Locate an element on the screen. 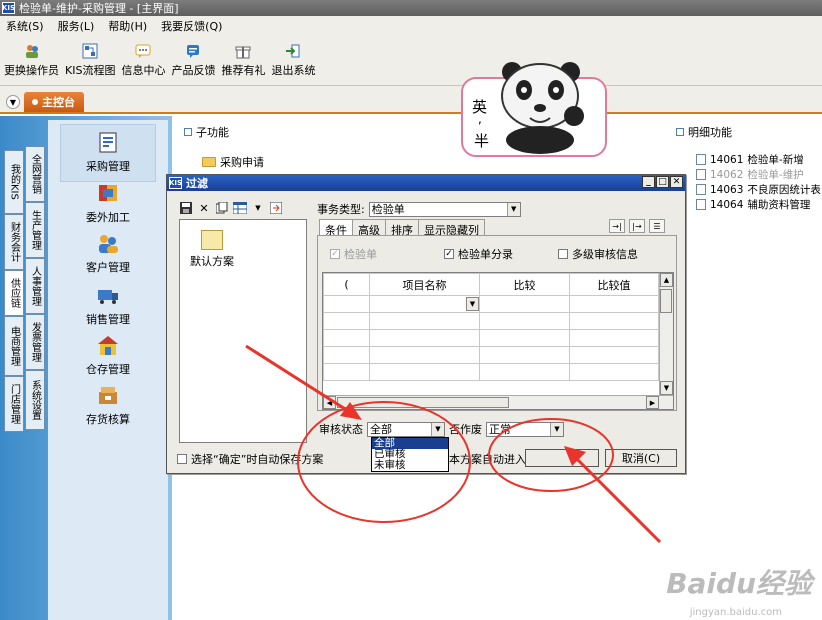  delete-icon: ✕ is located at coordinates (204, 208).